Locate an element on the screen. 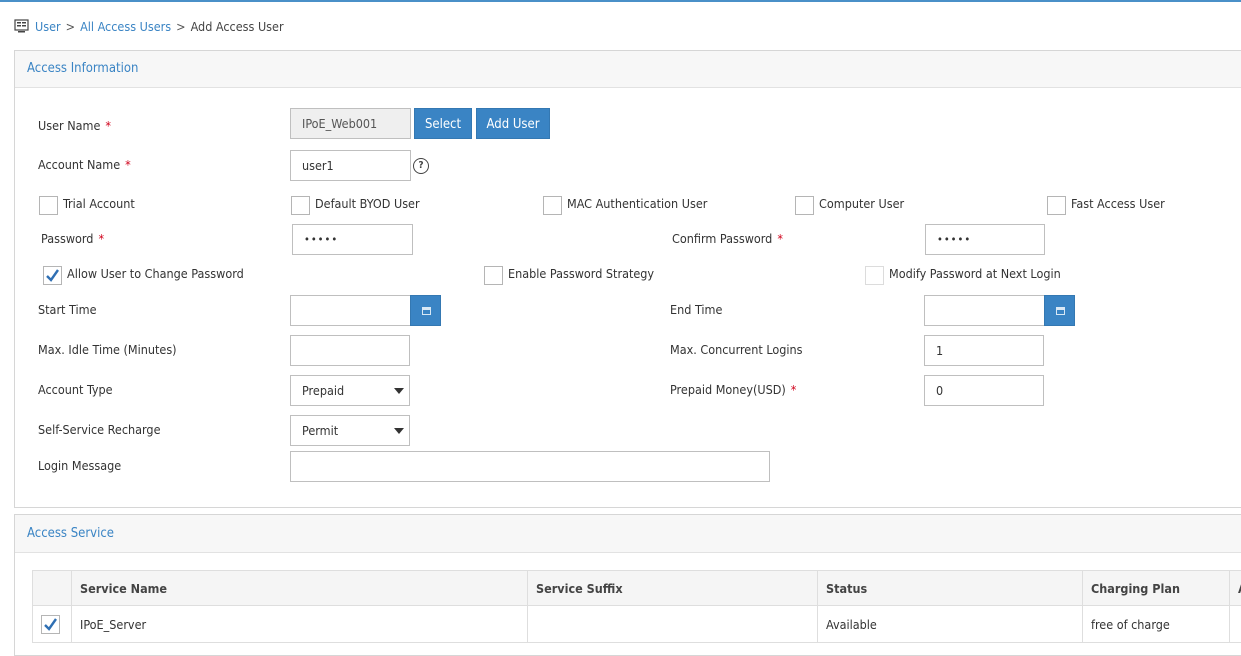 Image resolution: width=1241 pixels, height=656 pixels. modify-password-next-login-label: Modify Password at Next Login is located at coordinates (975, 274).